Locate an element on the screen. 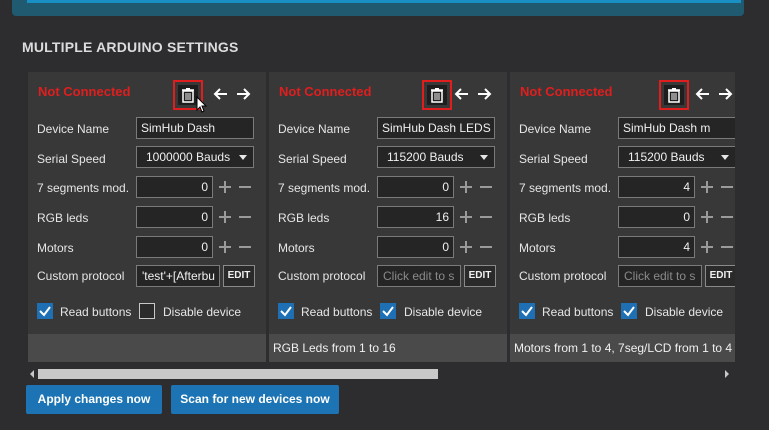  connection-status: Not Connected is located at coordinates (84, 91).